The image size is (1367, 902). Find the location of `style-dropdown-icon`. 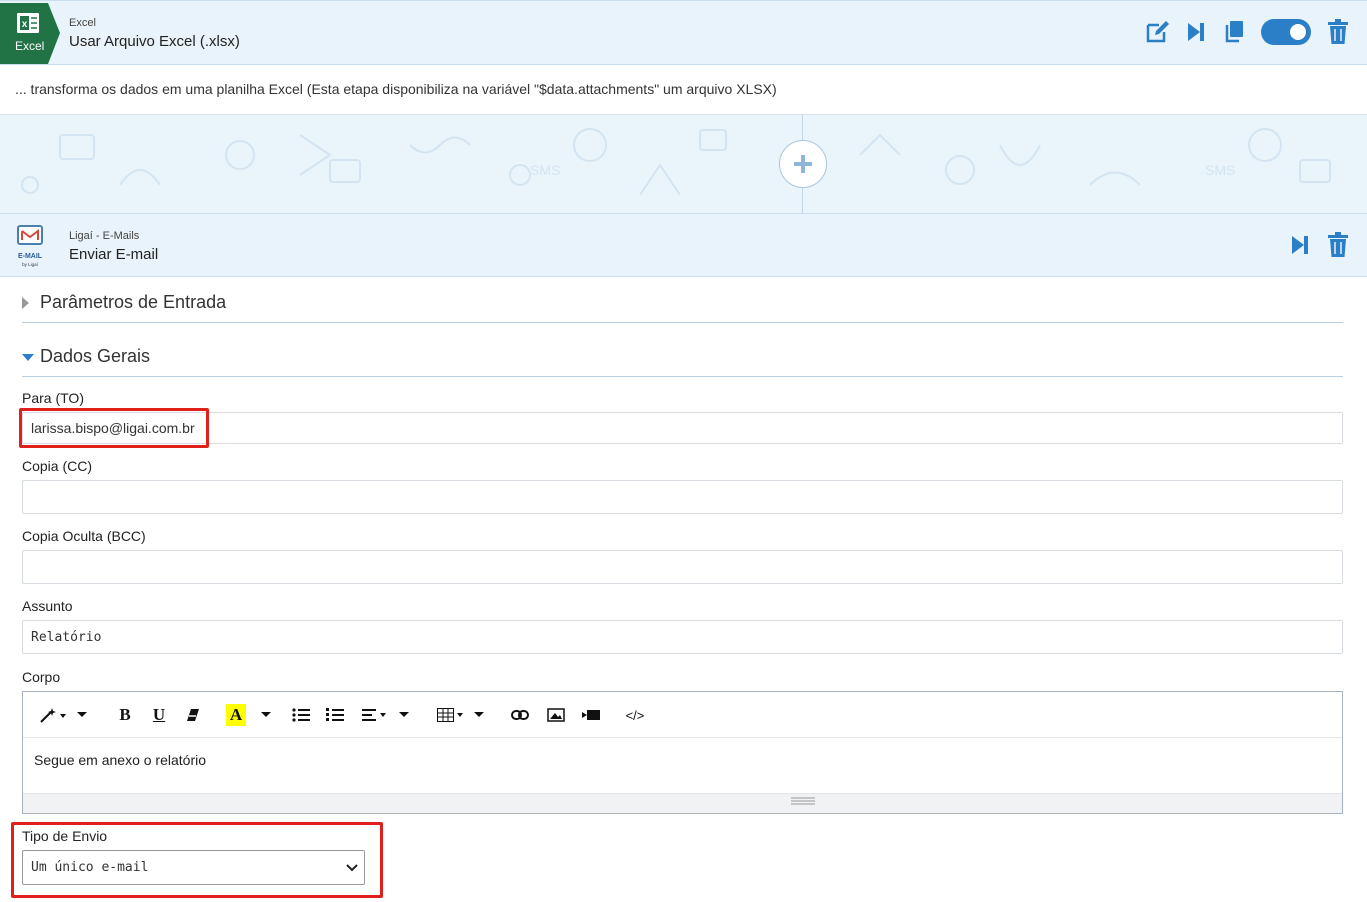

style-dropdown-icon is located at coordinates (82, 715).